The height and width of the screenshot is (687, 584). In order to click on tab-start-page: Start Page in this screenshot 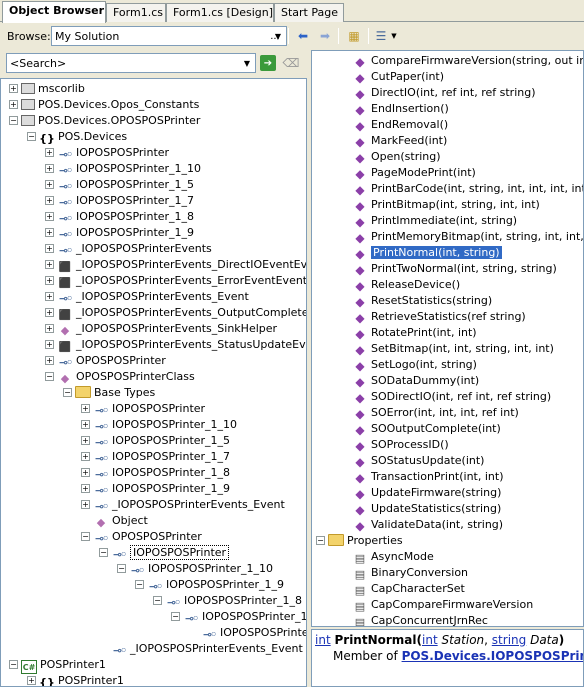, I will do `click(309, 12)`.